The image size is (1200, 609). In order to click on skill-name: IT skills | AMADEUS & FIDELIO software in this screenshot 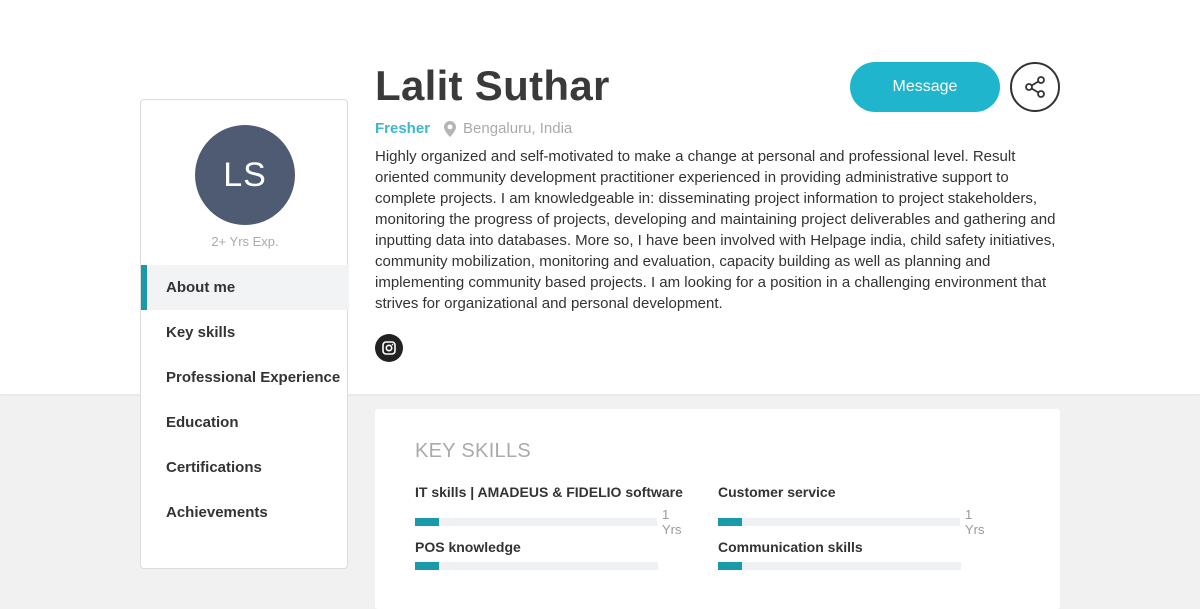, I will do `click(549, 492)`.